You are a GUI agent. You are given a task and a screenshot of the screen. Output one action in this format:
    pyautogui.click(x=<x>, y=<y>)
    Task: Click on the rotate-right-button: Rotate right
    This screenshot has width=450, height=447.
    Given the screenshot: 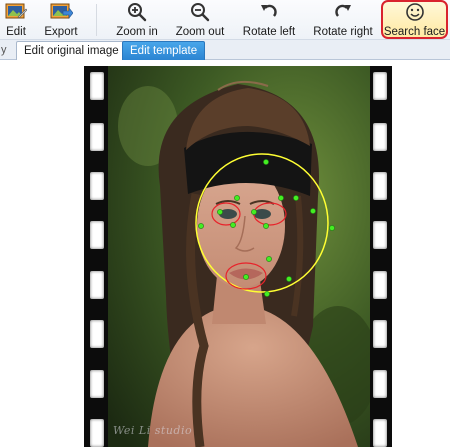 What is the action you would take?
    pyautogui.click(x=343, y=20)
    